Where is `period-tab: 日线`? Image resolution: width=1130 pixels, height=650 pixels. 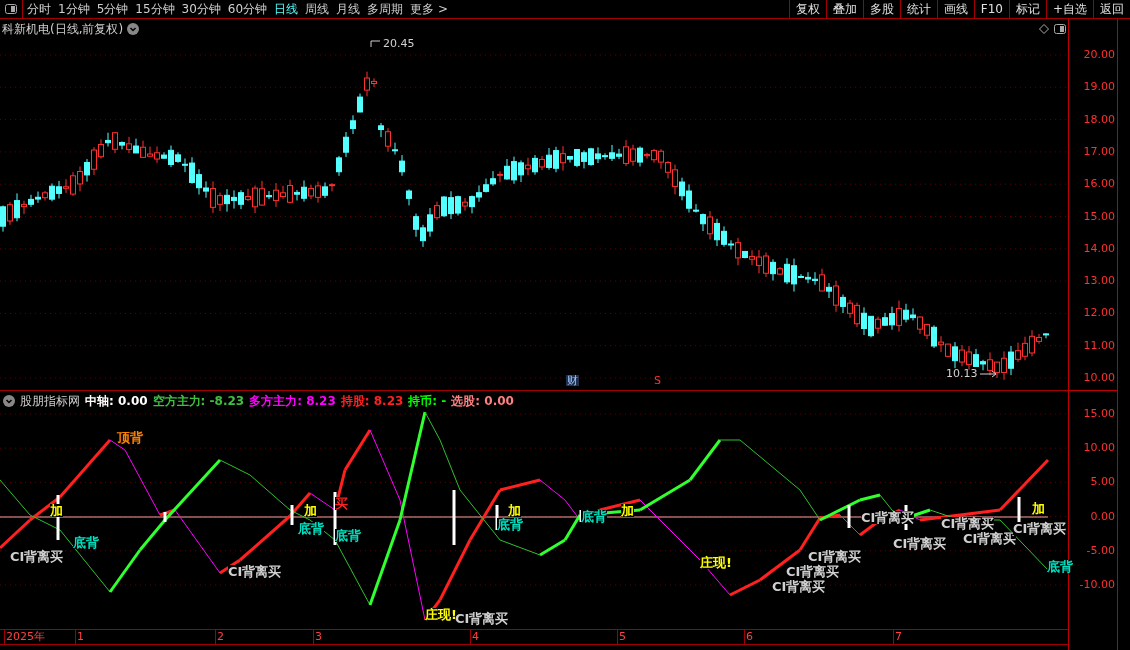
period-tab: 日线 is located at coordinates (286, 9).